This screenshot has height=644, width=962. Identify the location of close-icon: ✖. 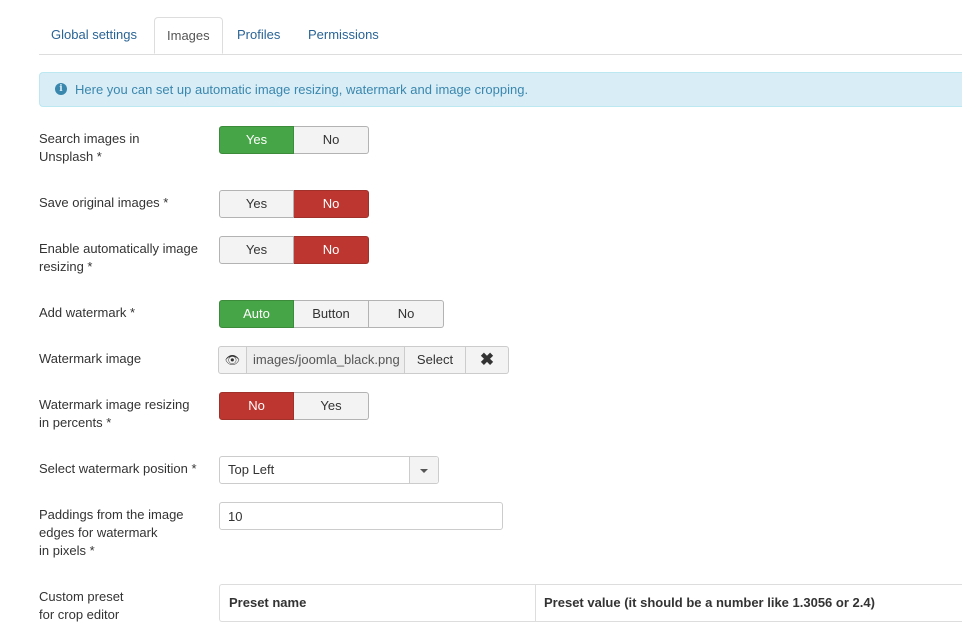
(487, 360).